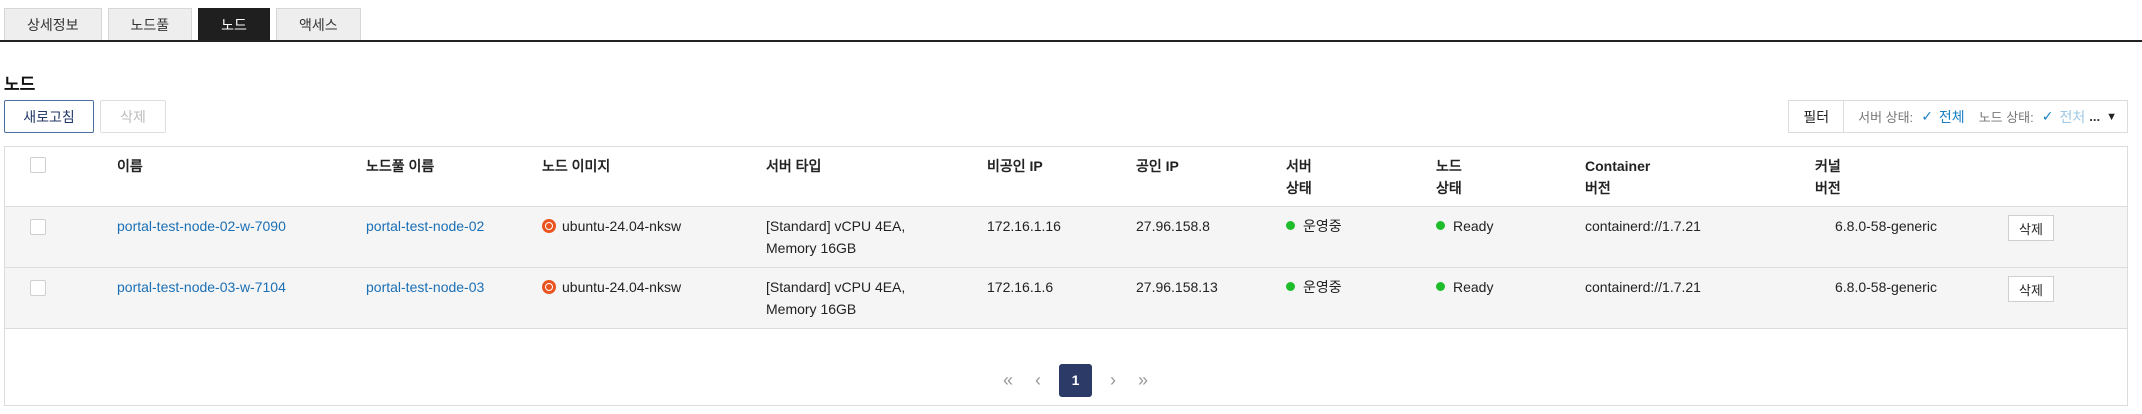 The height and width of the screenshot is (414, 2142). I want to click on header-server-status-line1: 서버, so click(1299, 166).